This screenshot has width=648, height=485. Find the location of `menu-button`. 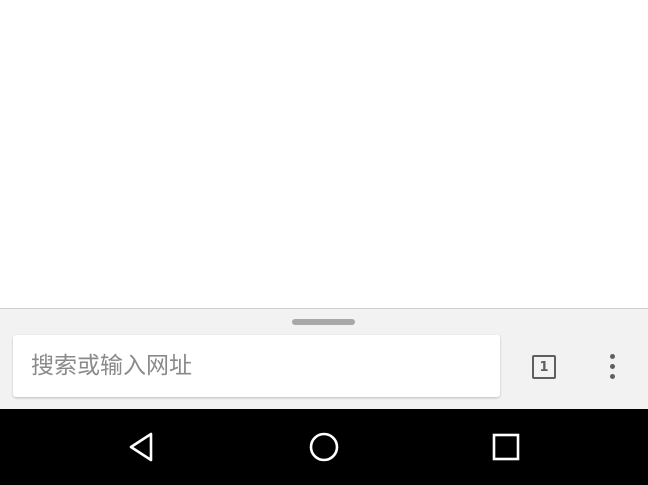

menu-button is located at coordinates (612, 366).